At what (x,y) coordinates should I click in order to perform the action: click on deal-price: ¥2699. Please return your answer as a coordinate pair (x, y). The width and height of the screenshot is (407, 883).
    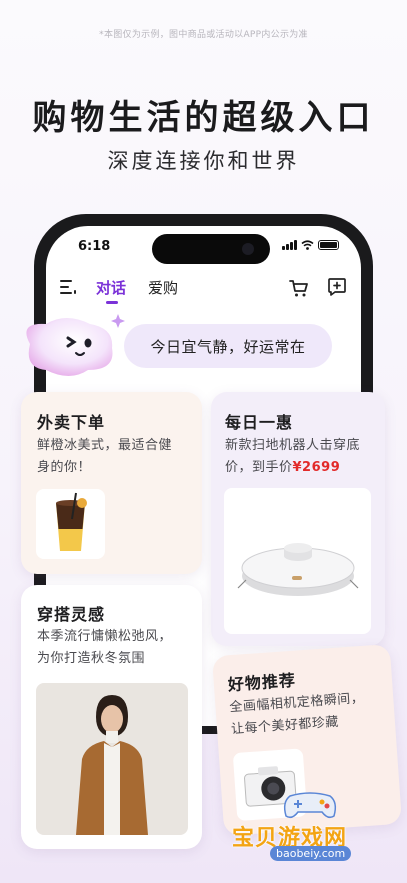
    Looking at the image, I should click on (316, 467).